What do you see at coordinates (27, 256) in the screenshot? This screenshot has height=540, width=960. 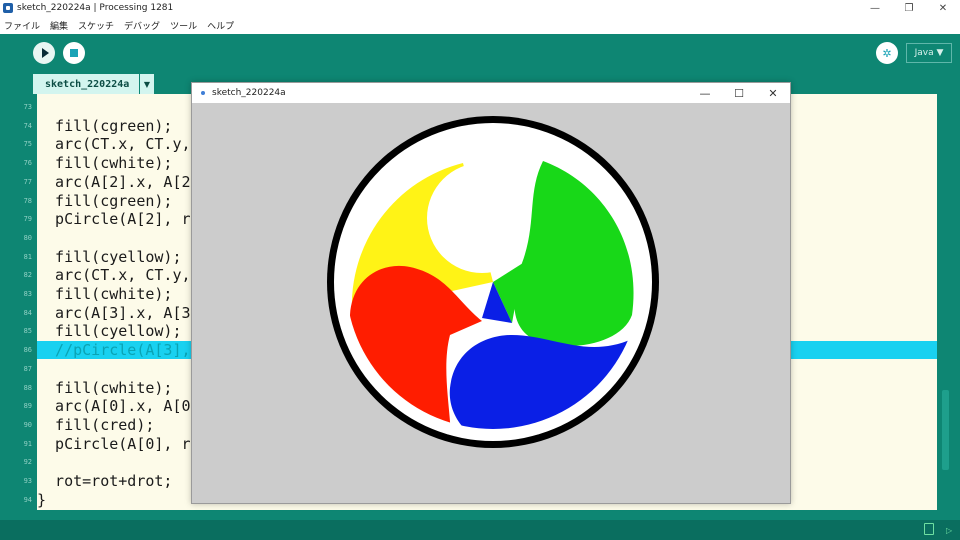 I see `line-number: 81` at bounding box center [27, 256].